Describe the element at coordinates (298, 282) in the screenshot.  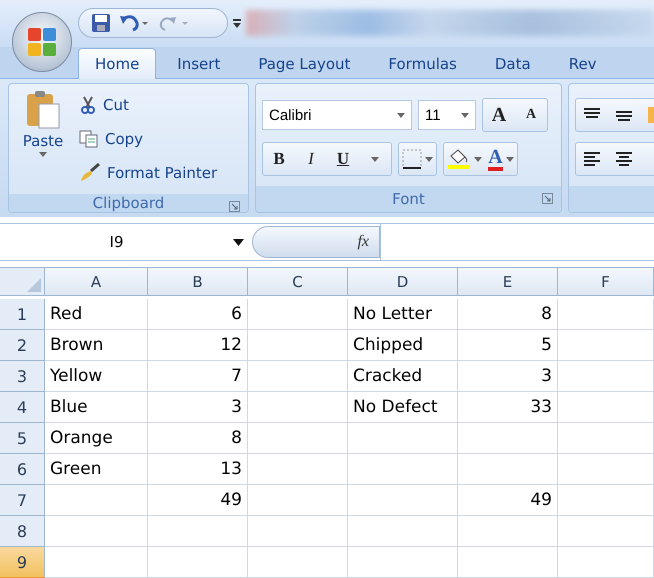
I see `column-header: C` at that location.